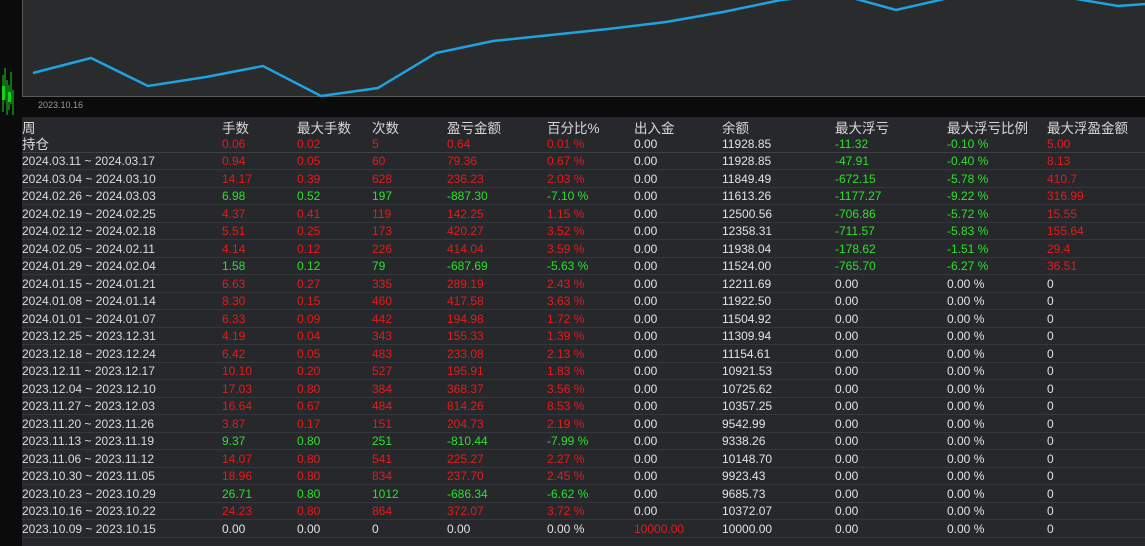 Image resolution: width=1145 pixels, height=546 pixels. I want to click on lots-cell: 9.37, so click(234, 441).